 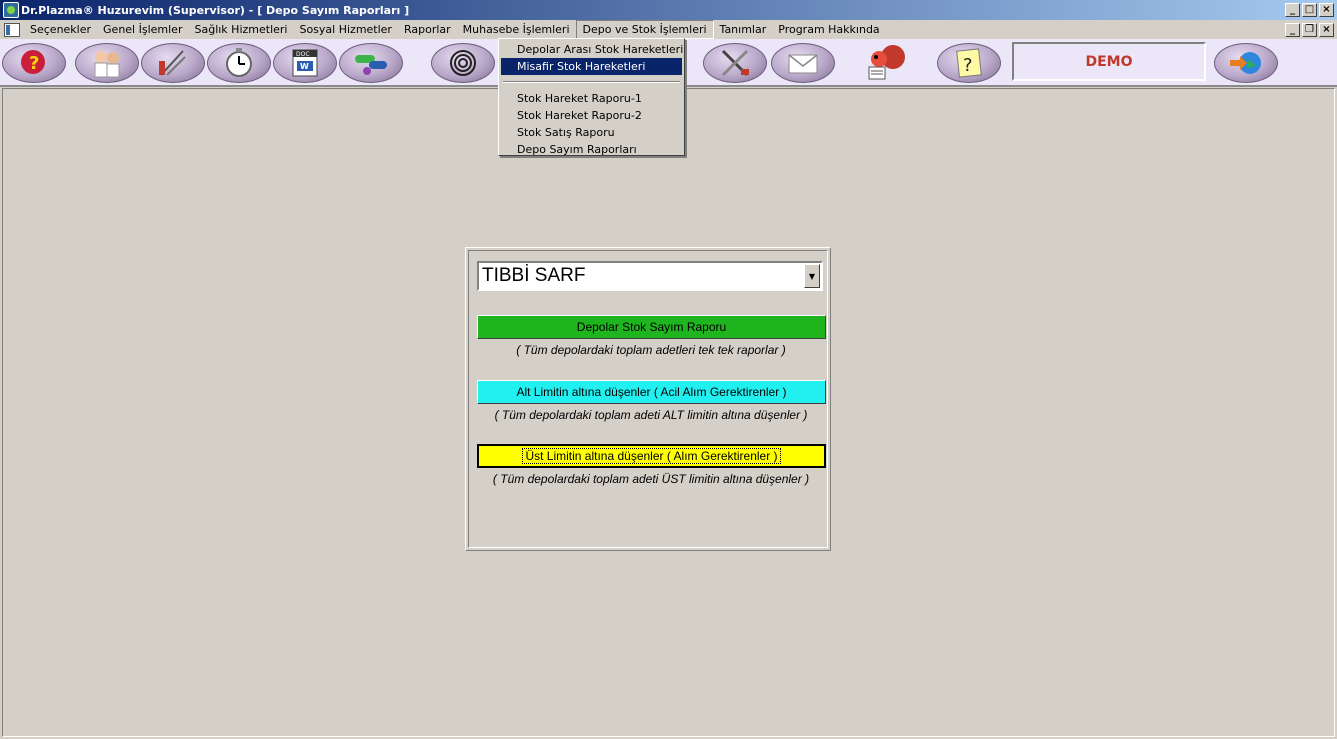 I want to click on stock-count-report-button: Depolar Stok Sayım Raporu, so click(x=651, y=327).